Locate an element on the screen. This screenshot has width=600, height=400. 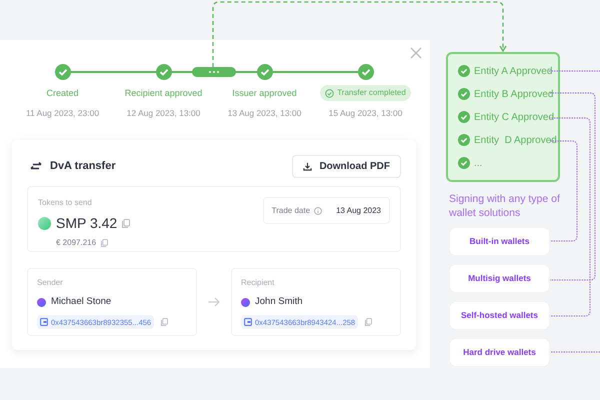
trade-date-label: Trade date is located at coordinates (291, 210).